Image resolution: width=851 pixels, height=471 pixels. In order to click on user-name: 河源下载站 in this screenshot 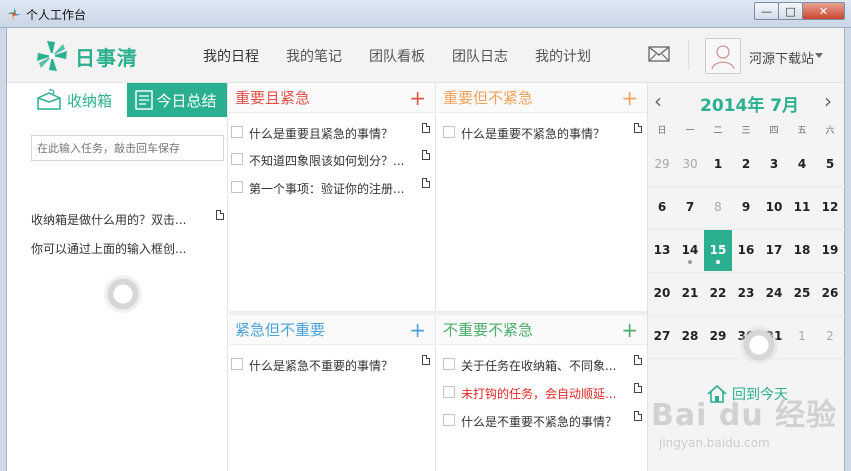, I will do `click(781, 57)`.